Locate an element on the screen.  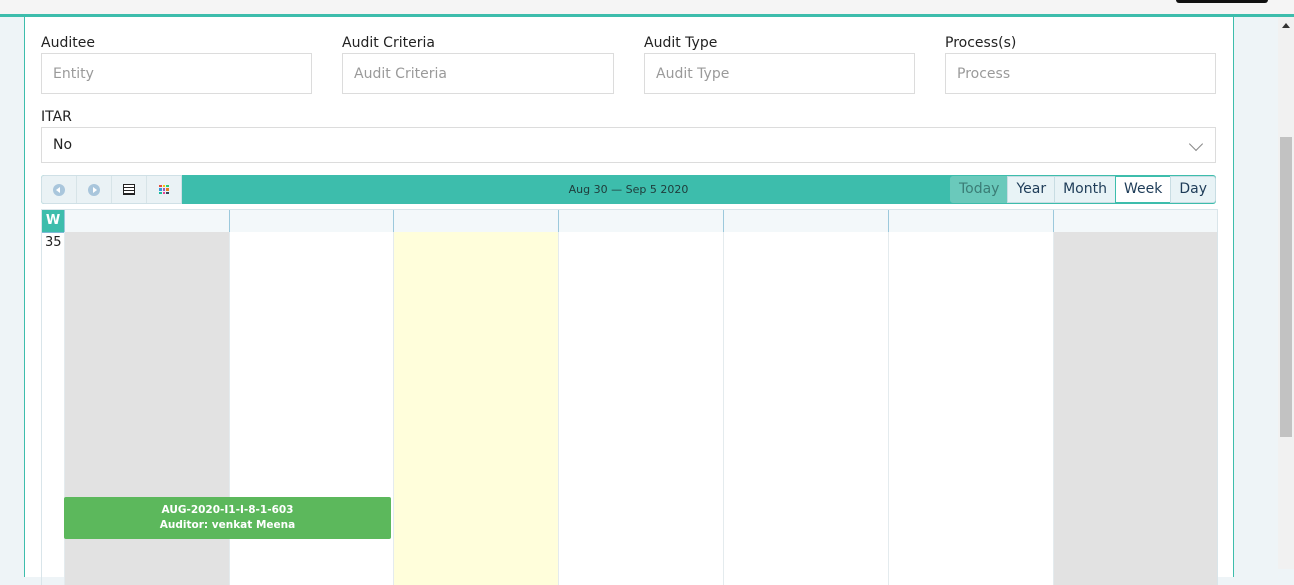
auditee-field-group: Auditee is located at coordinates (176, 63).